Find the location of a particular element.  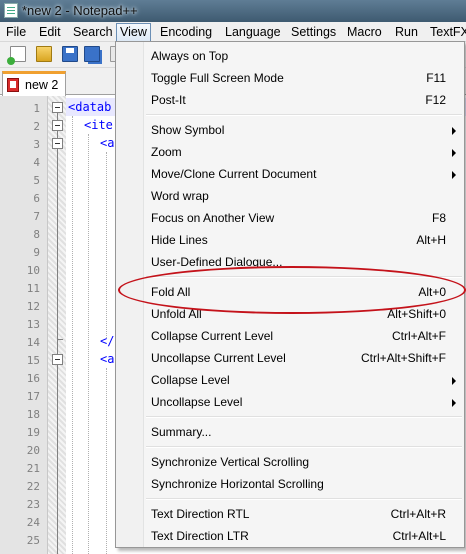

code-token: <a is located at coordinates (107, 359).